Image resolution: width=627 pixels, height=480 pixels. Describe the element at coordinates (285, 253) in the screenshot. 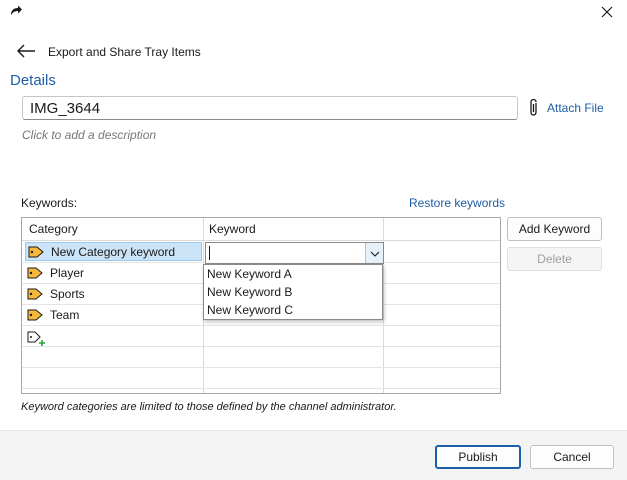

I see `keyword-input` at that location.